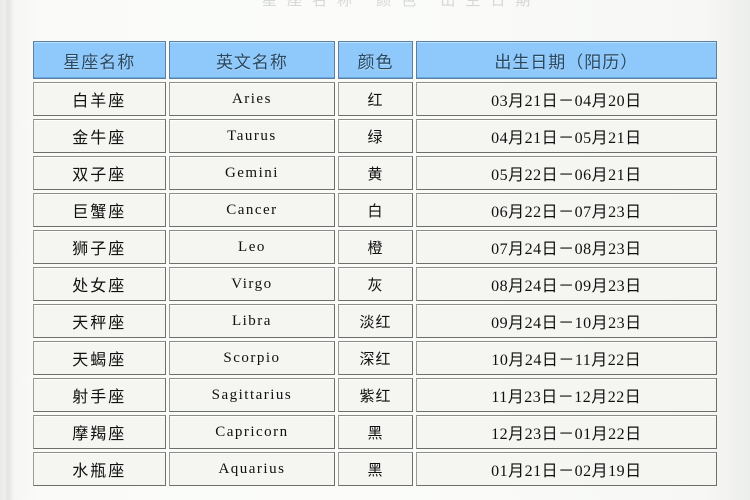 Image resolution: width=750 pixels, height=500 pixels. What do you see at coordinates (252, 136) in the screenshot?
I see `zodiac-english-cell: Taurus` at bounding box center [252, 136].